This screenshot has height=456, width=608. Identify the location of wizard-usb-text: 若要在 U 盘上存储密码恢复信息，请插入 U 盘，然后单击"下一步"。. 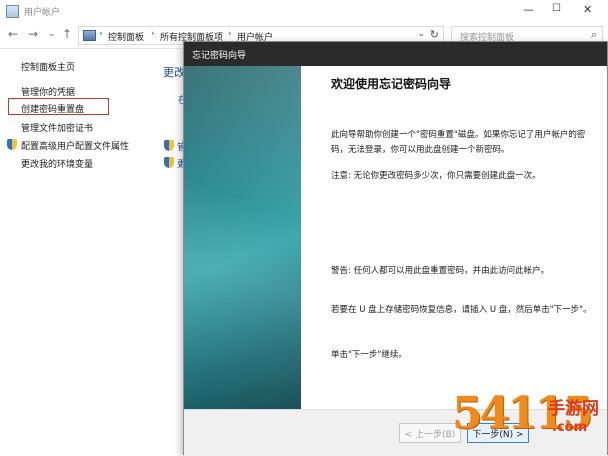
(461, 310).